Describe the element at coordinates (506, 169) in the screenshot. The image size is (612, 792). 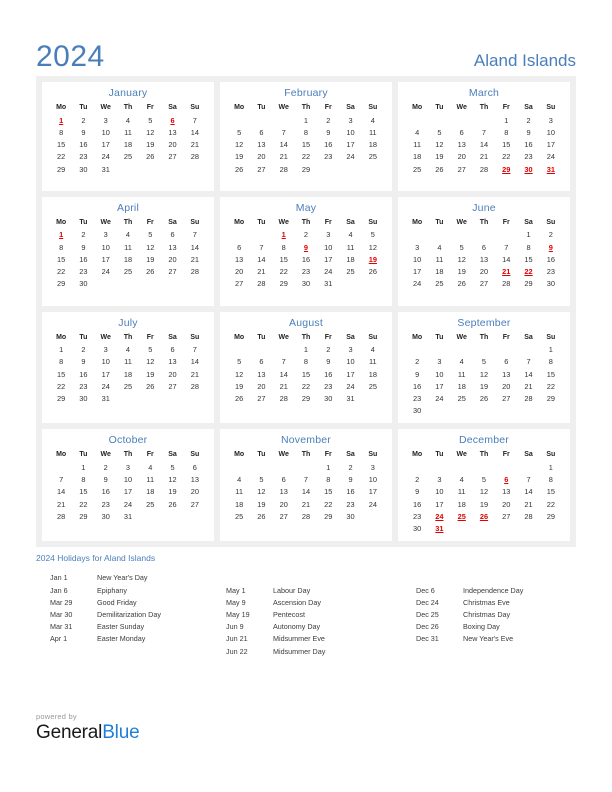
I see `day-cell-holiday: 29` at that location.